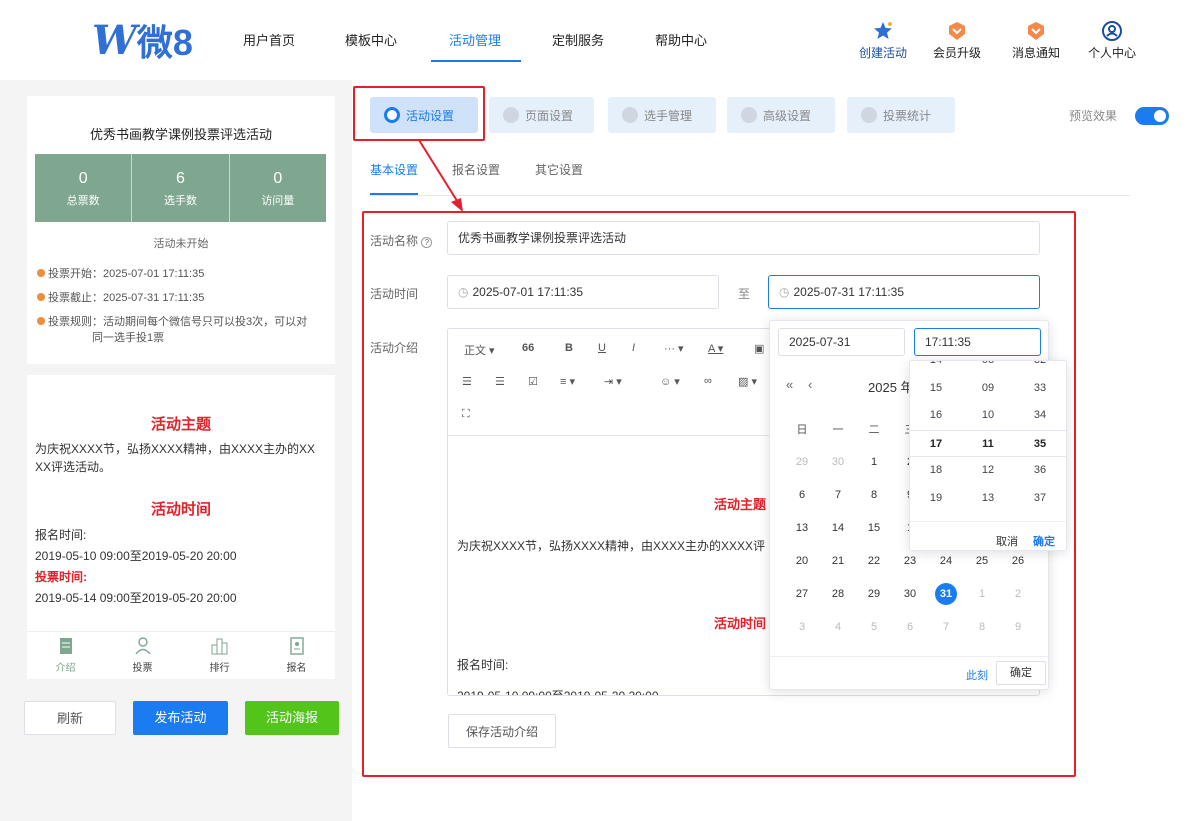  What do you see at coordinates (65, 655) in the screenshot?
I see `tab-intro: 介绍` at bounding box center [65, 655].